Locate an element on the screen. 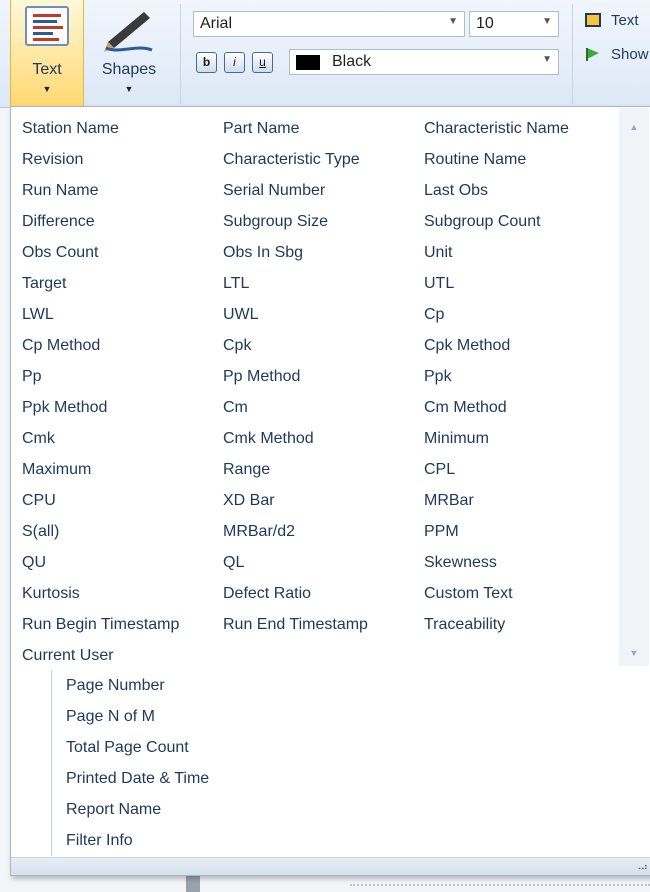 This screenshot has width=650, height=892. font-family-select: Arial ▼ is located at coordinates (329, 24).